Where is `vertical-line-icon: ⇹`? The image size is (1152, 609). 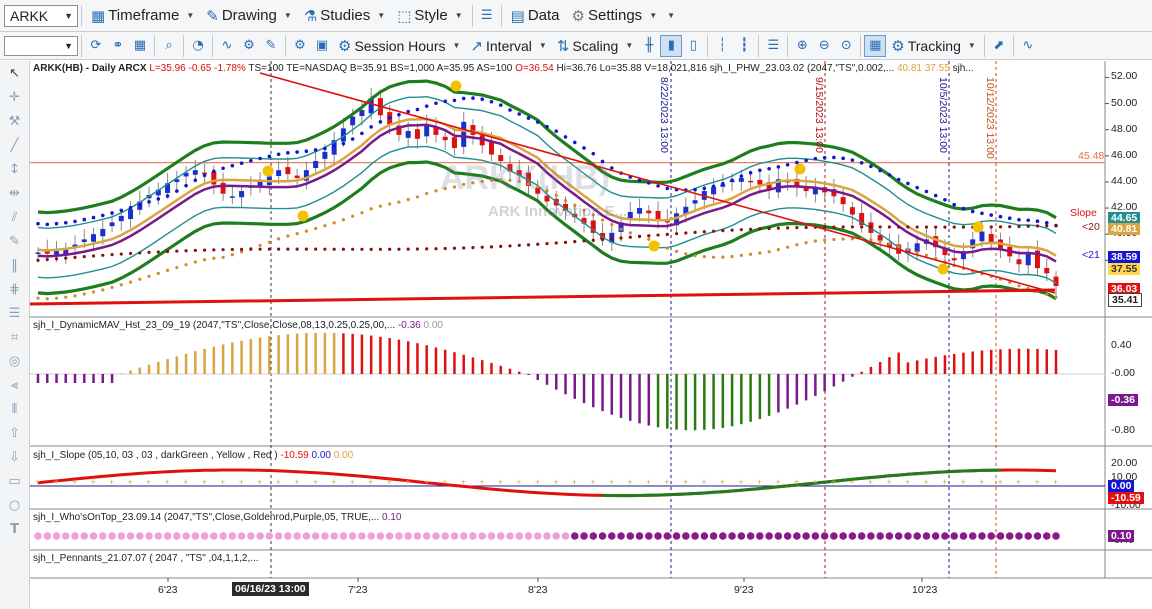 vertical-line-icon: ⇹ is located at coordinates (15, 193).